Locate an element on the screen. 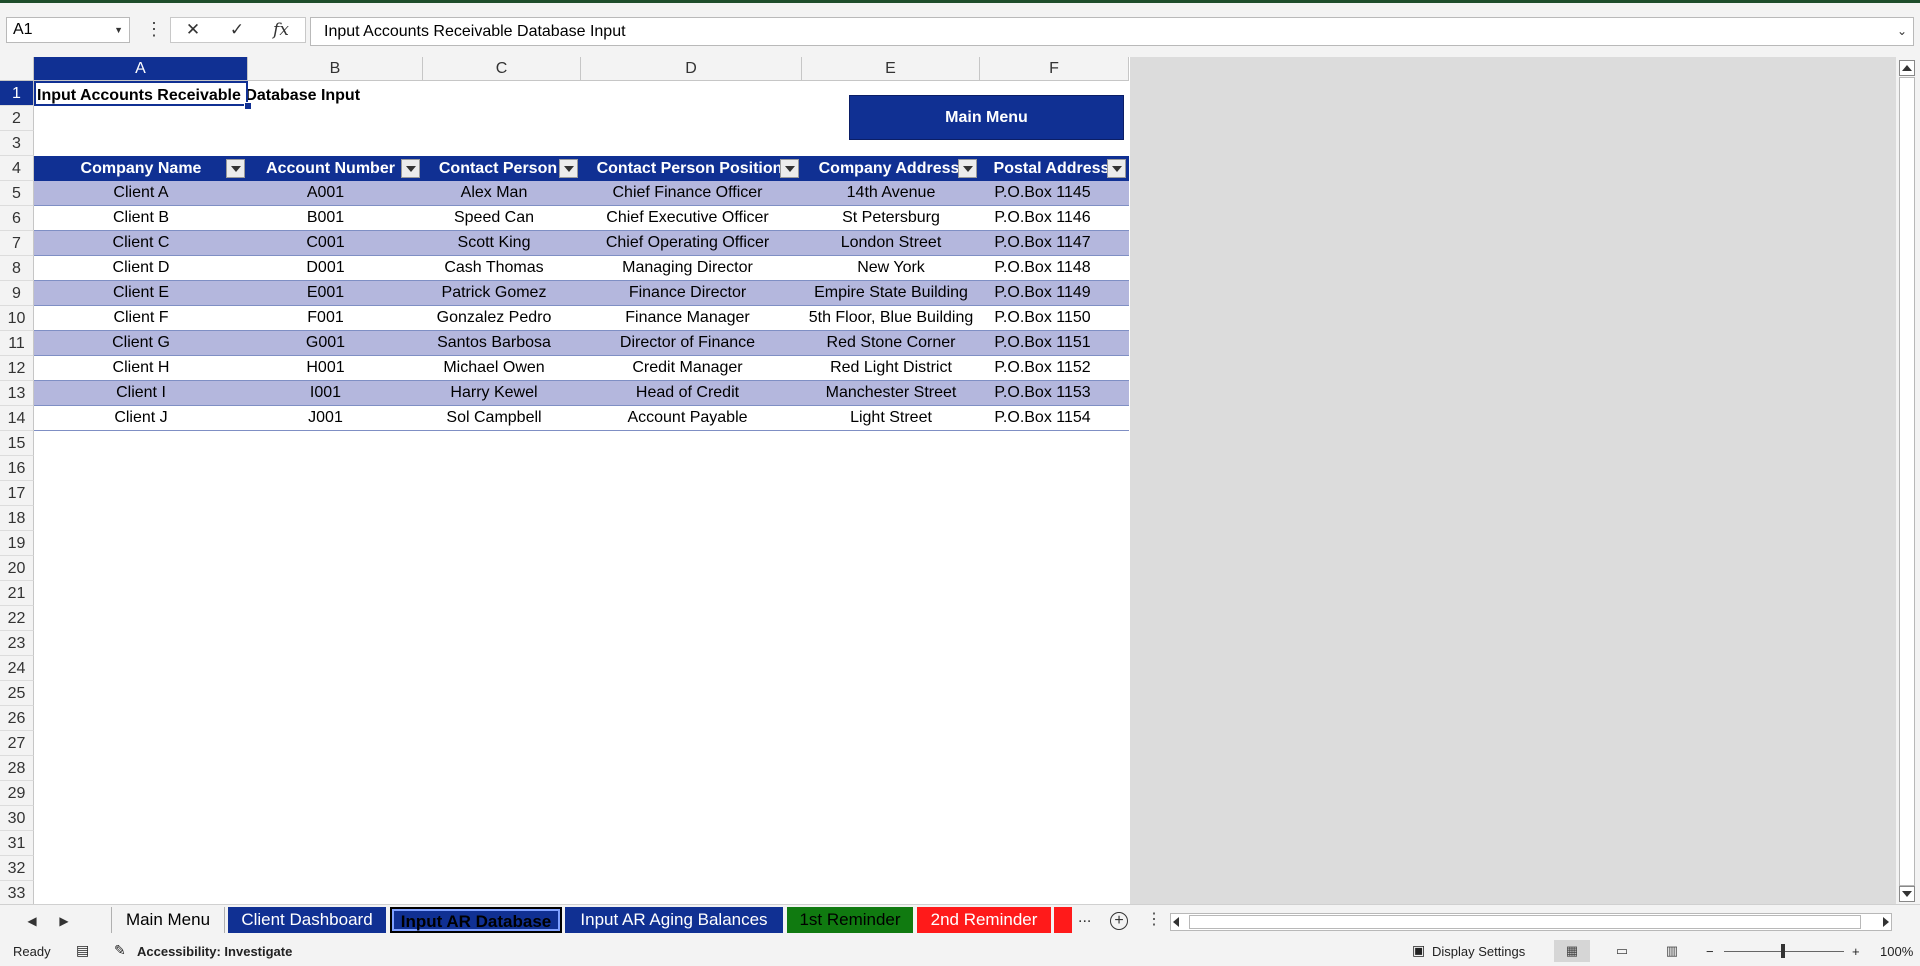  table-cell: Empire State Building is located at coordinates (891, 293).